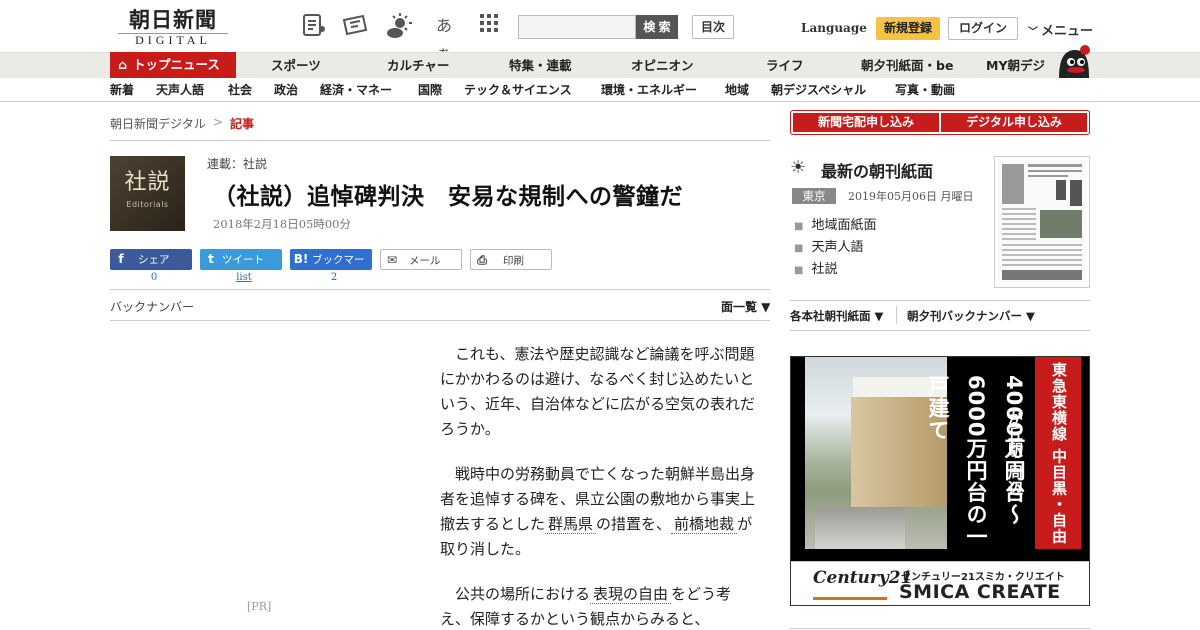 The width and height of the screenshot is (1200, 630). I want to click on page-list-dropdown: 面一覧 ▼, so click(745, 306).